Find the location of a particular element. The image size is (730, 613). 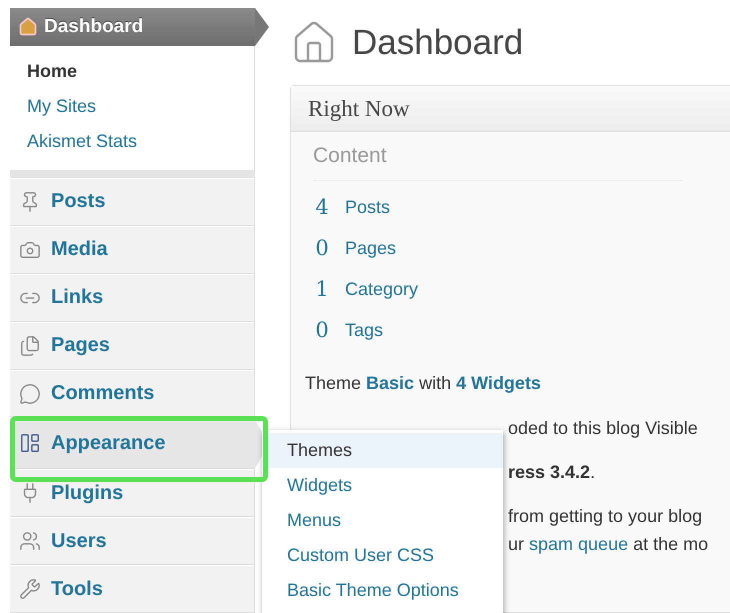

stat-link: Category is located at coordinates (381, 289).